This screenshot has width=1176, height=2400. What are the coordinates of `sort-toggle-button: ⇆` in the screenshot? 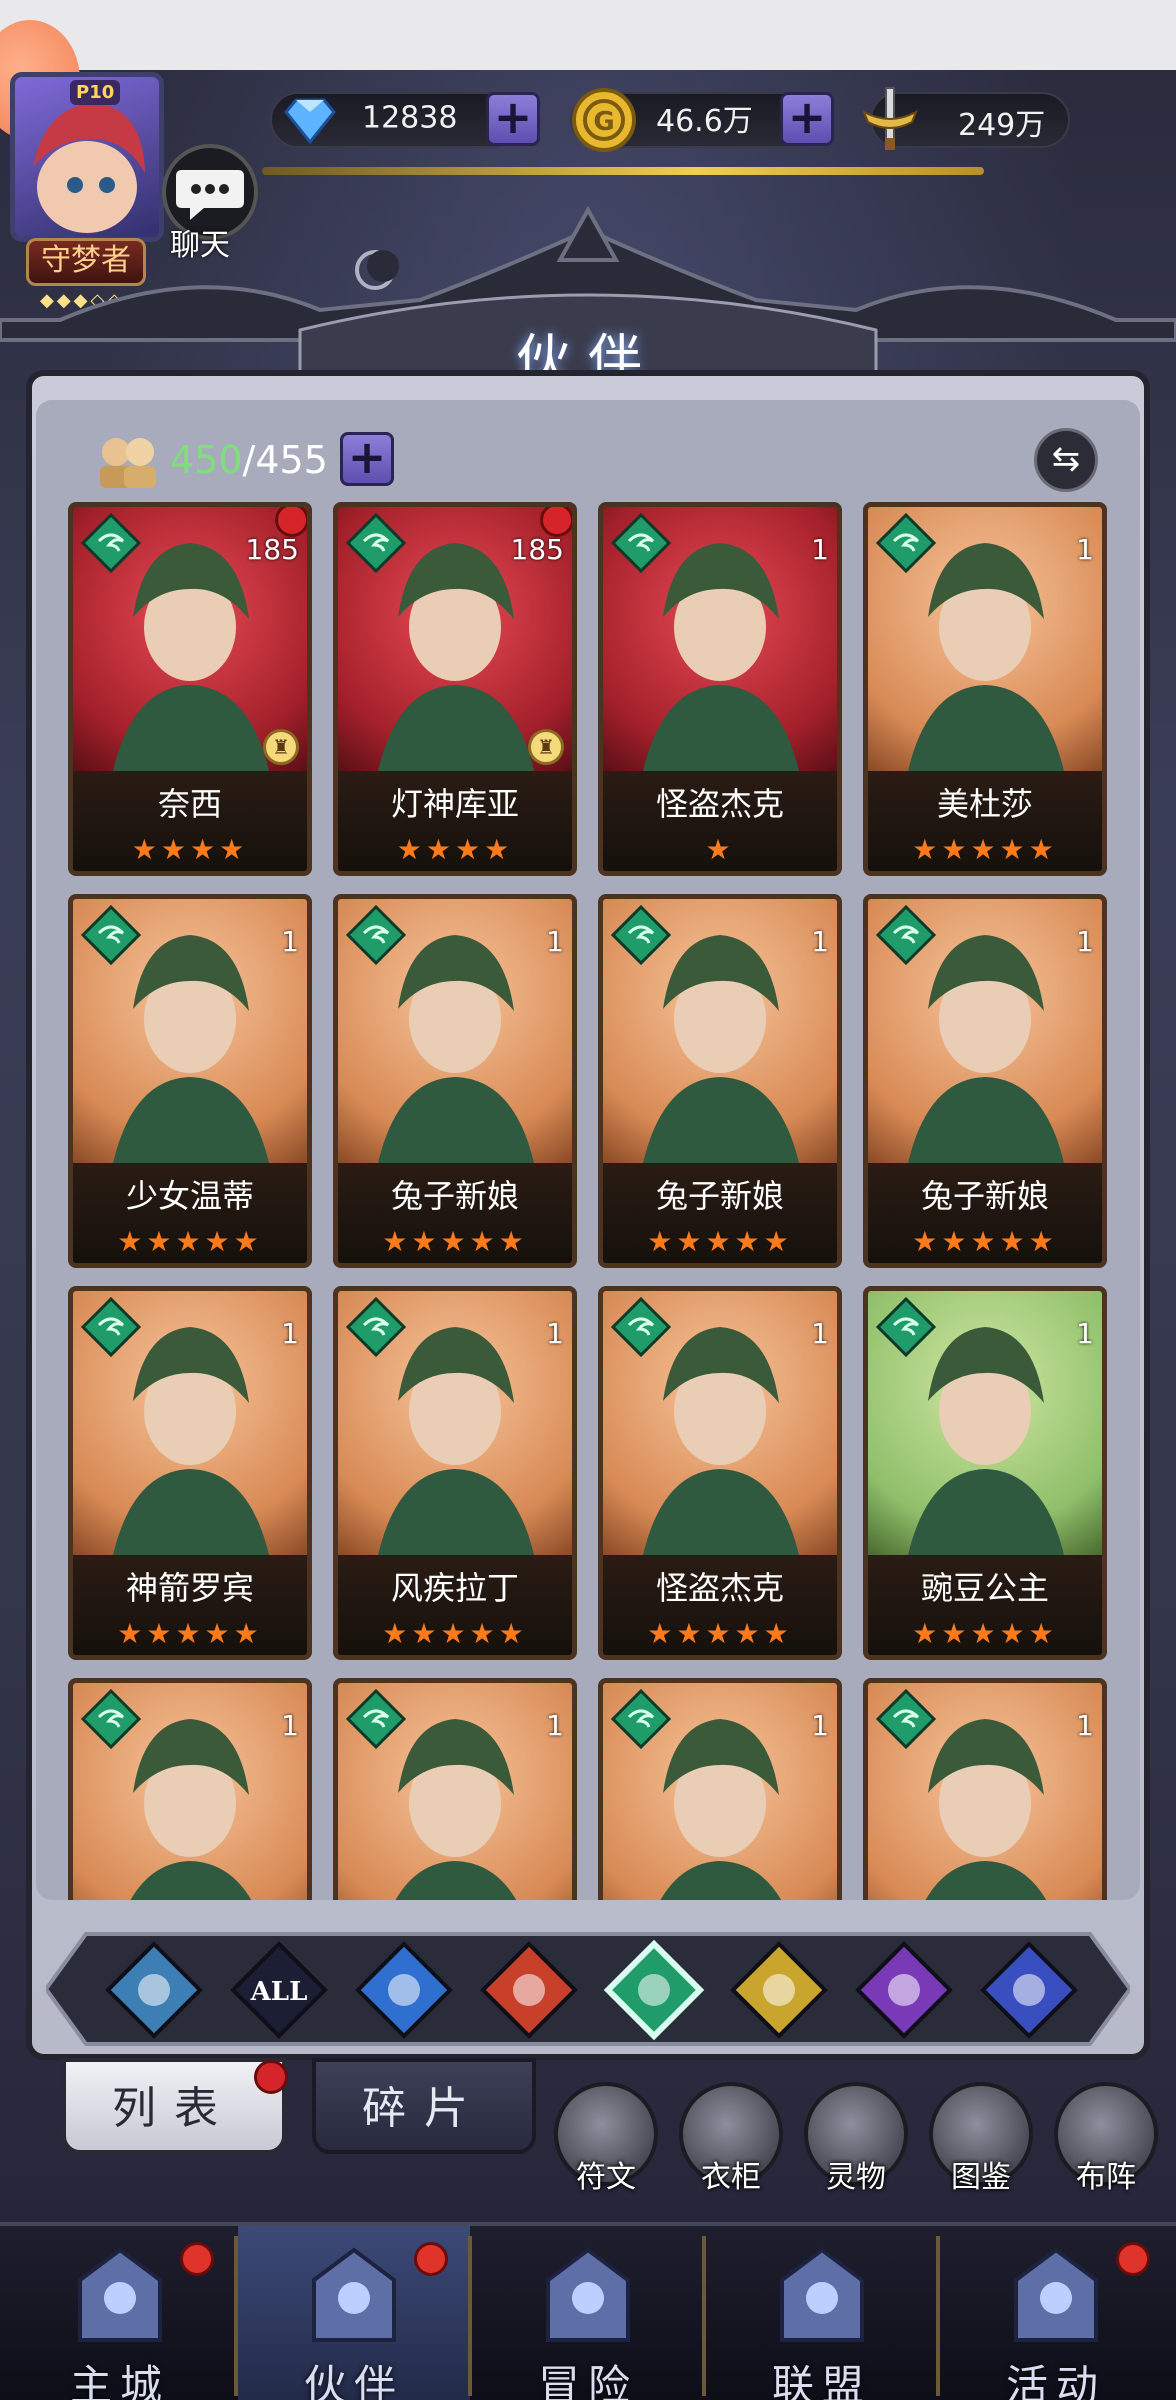 It's located at (1066, 460).